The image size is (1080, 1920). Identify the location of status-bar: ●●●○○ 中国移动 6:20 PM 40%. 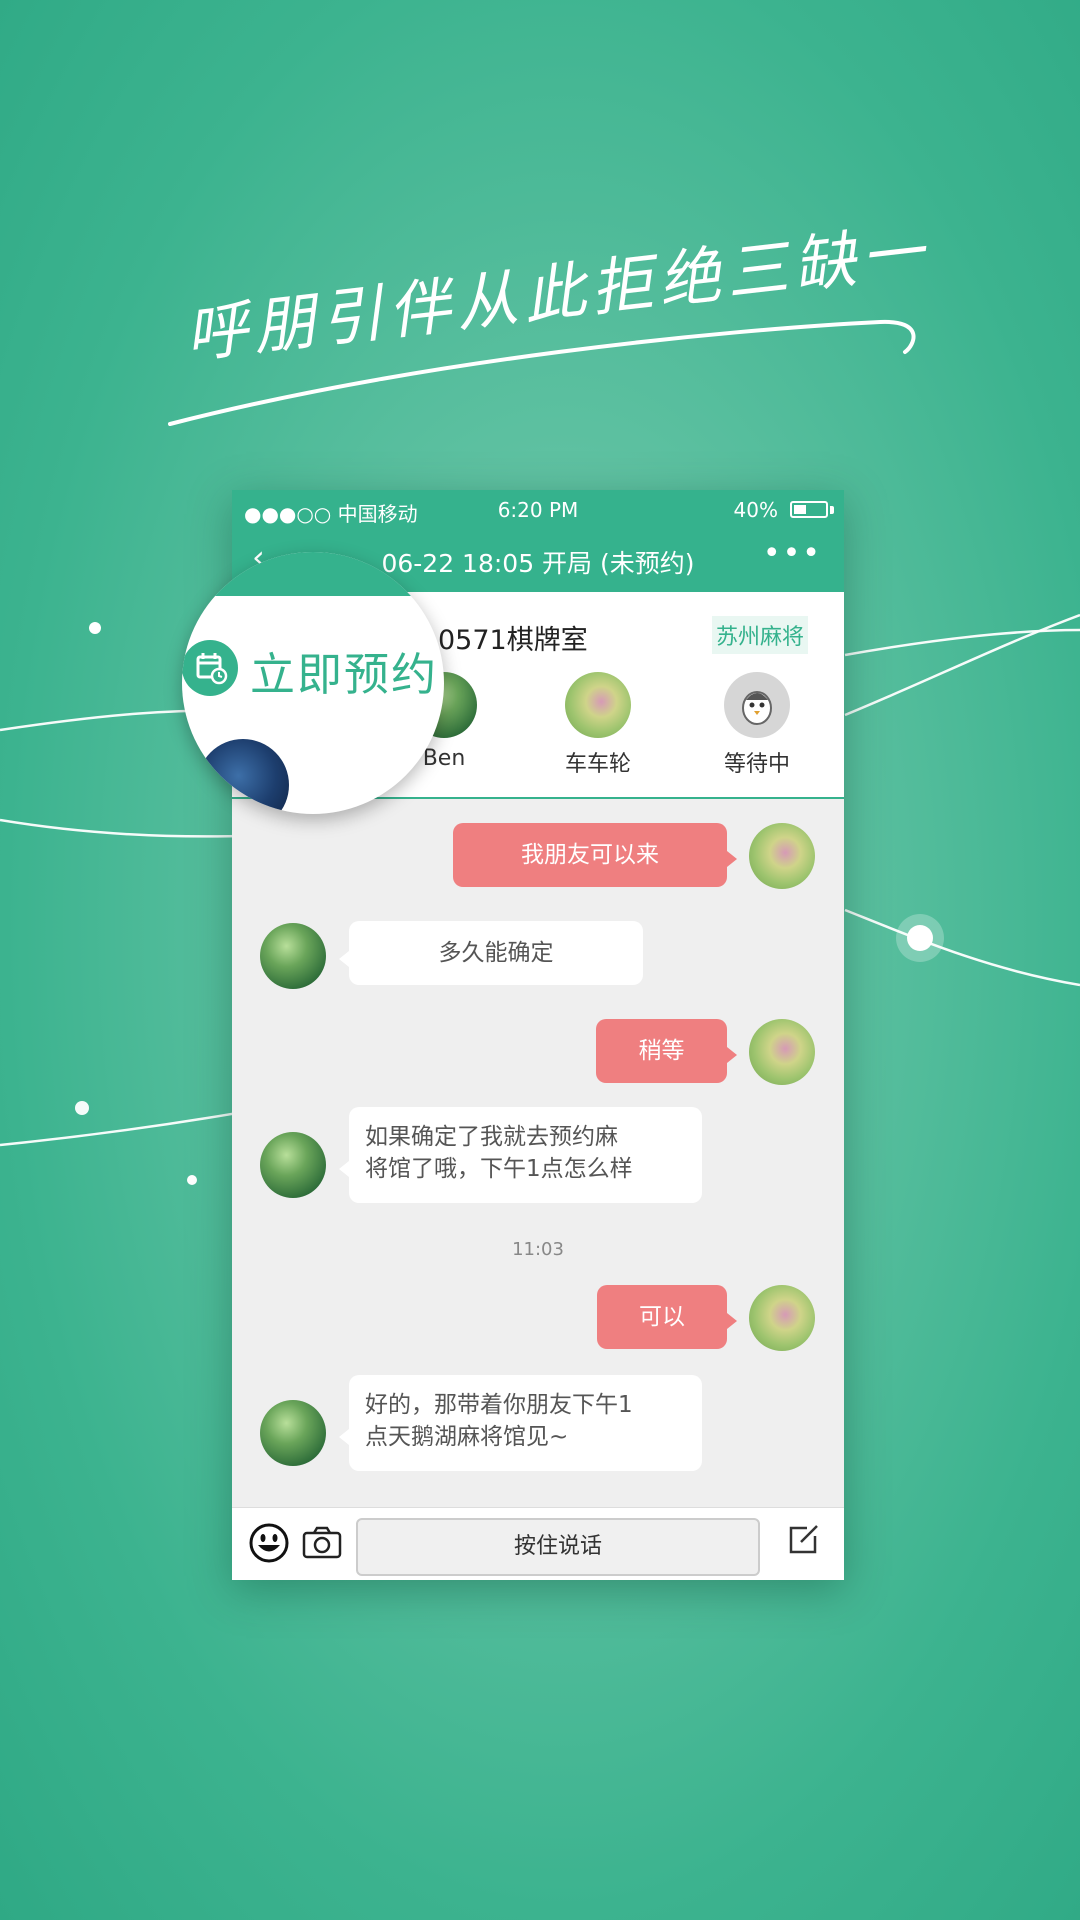
(538, 510).